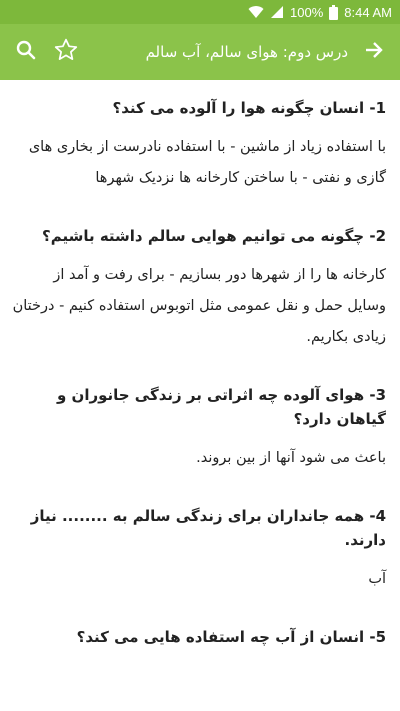 The width and height of the screenshot is (400, 711). What do you see at coordinates (246, 52) in the screenshot?
I see `page-title: درس دوم: هوای سالم، آب سالم` at bounding box center [246, 52].